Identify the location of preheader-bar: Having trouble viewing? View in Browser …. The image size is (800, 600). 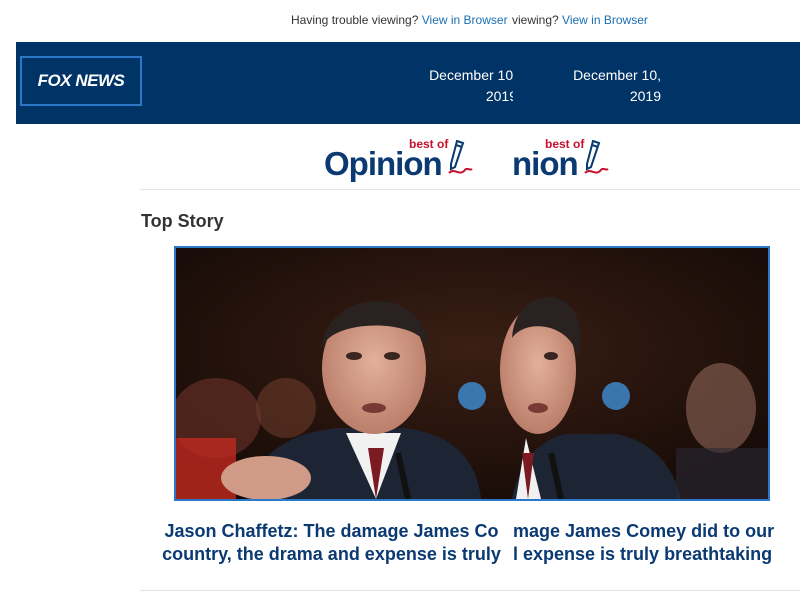
(400, 21).